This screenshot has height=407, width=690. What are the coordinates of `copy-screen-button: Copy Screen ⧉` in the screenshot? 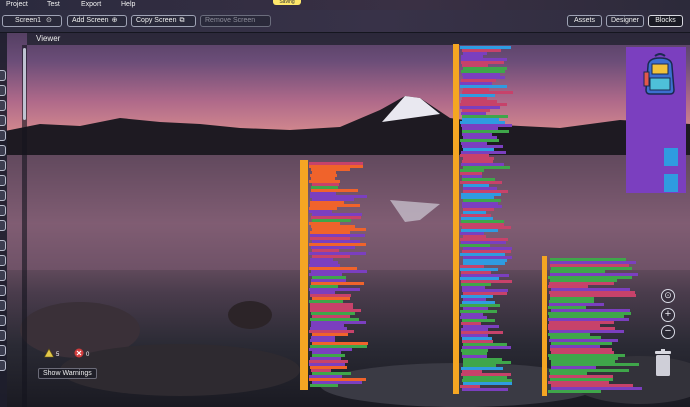 It's located at (163, 21).